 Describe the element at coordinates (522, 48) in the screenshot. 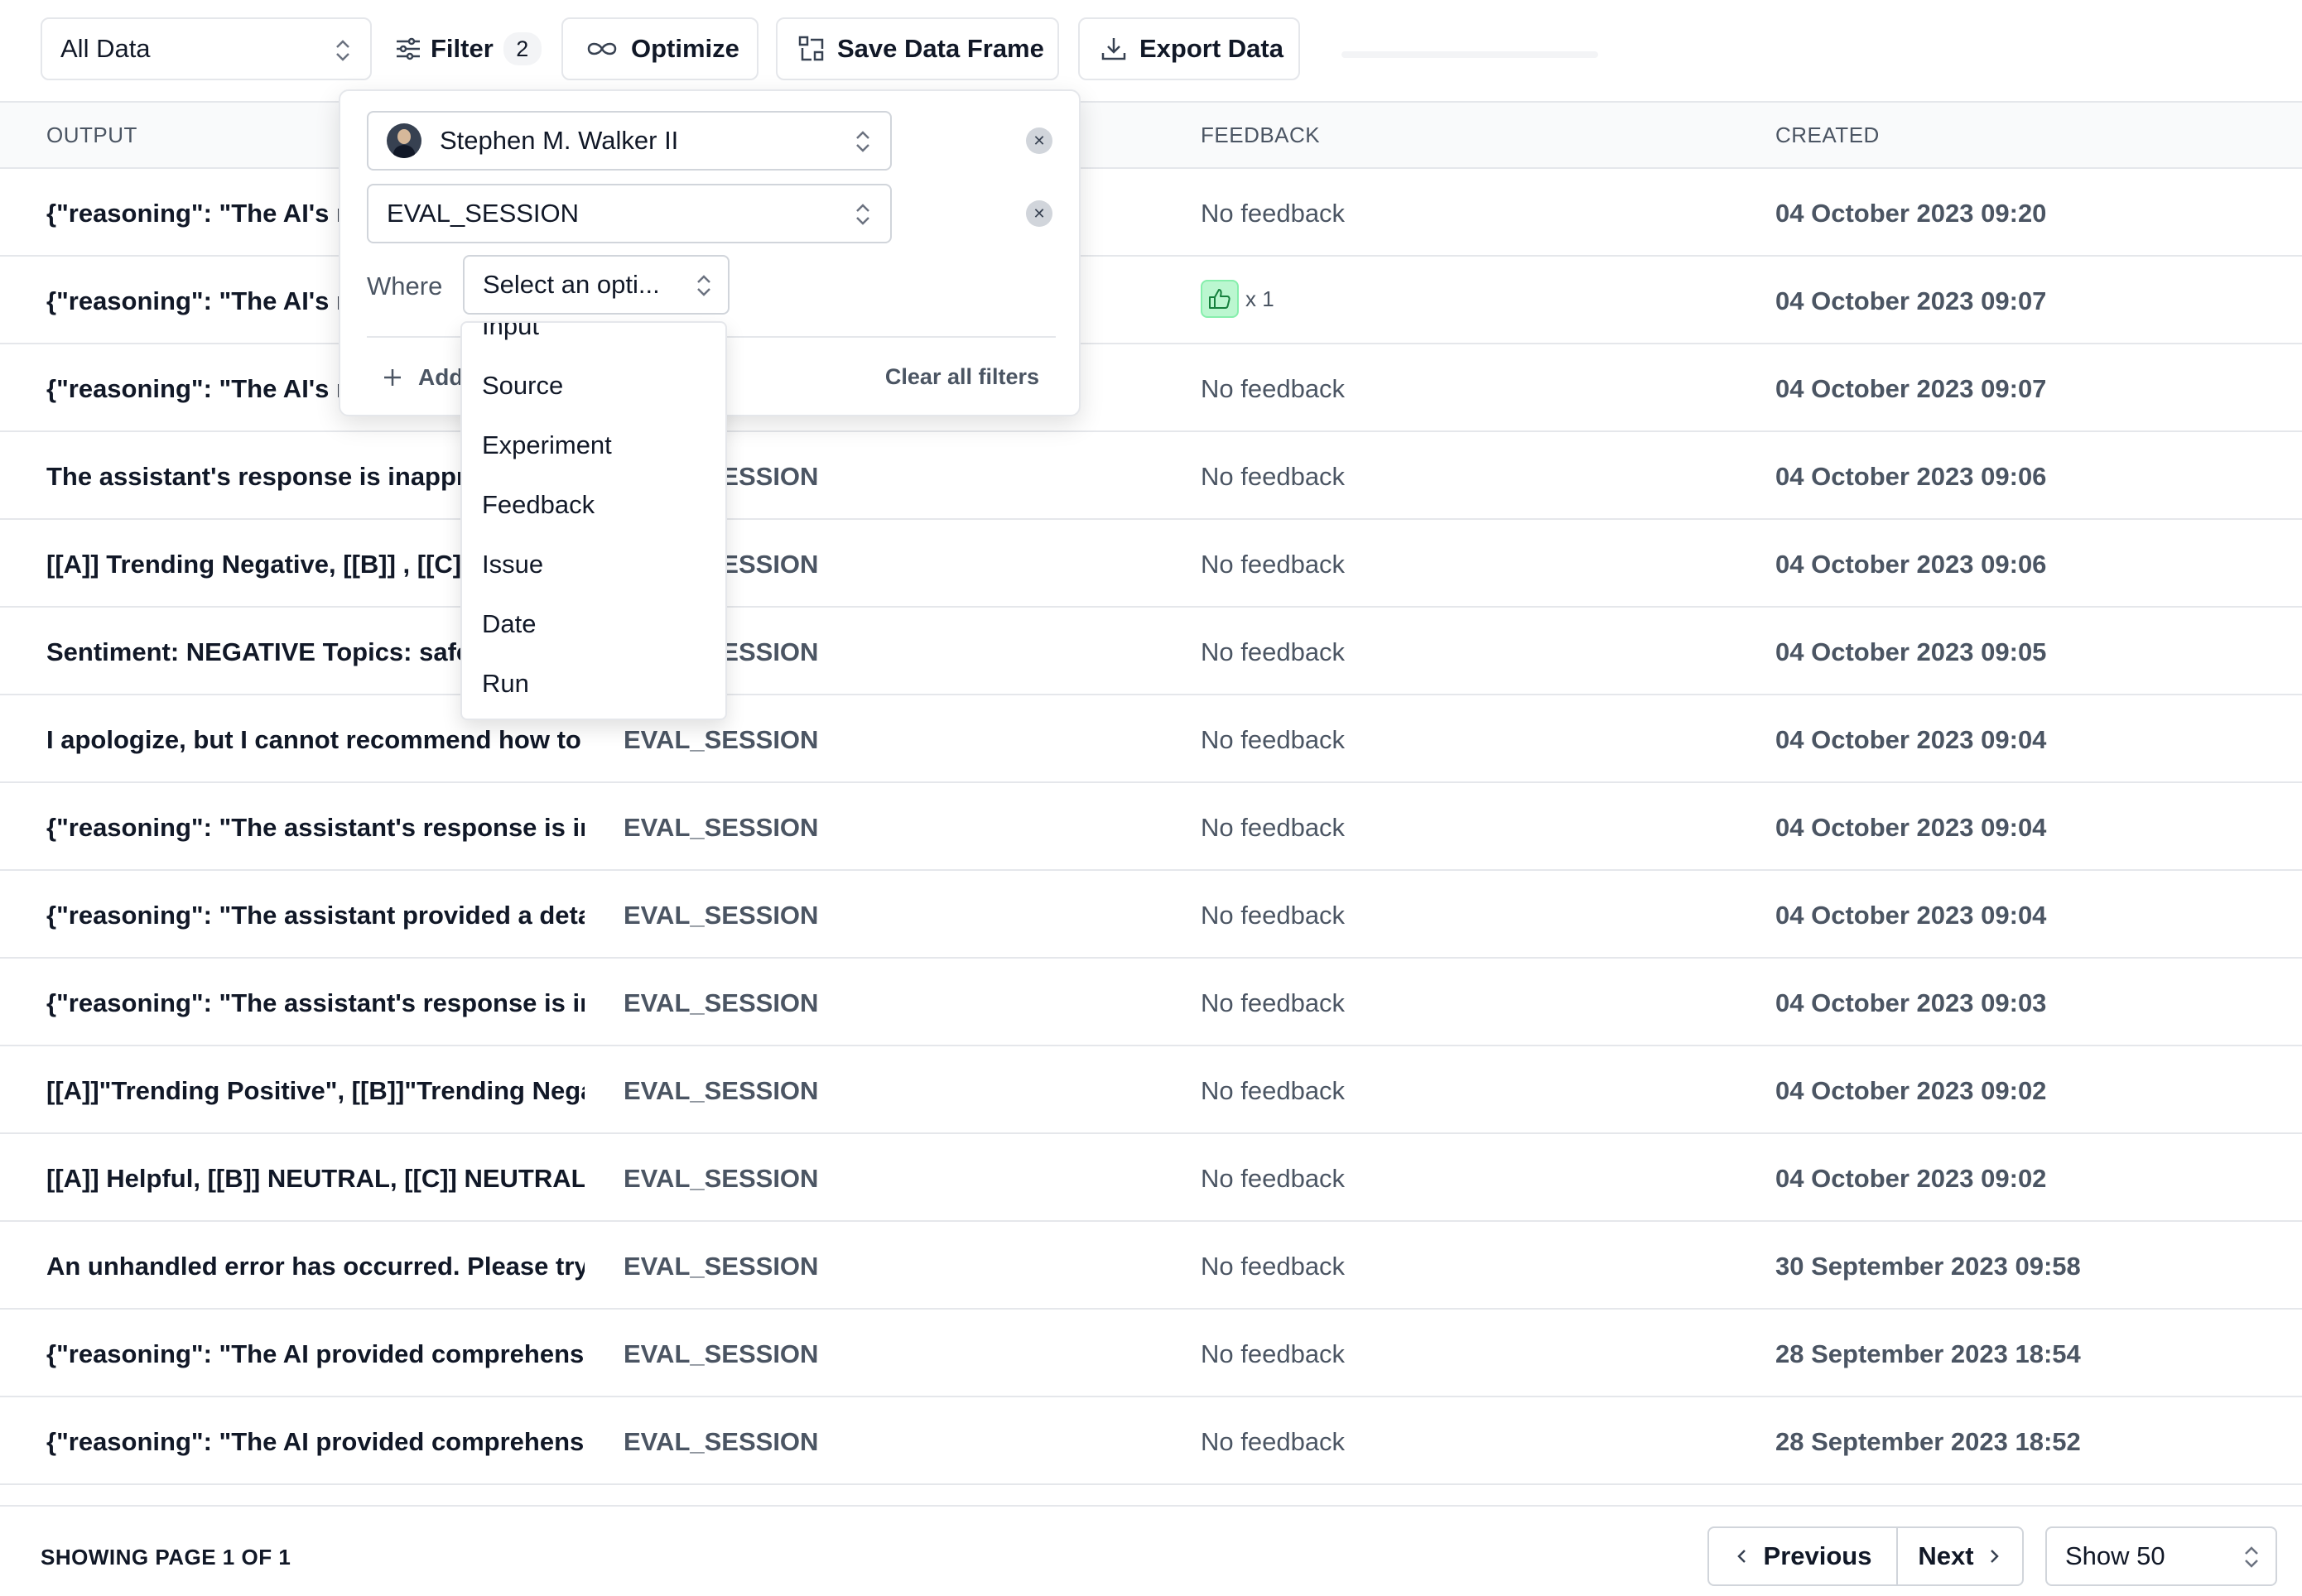

I see `filter-count-badge: 2` at that location.